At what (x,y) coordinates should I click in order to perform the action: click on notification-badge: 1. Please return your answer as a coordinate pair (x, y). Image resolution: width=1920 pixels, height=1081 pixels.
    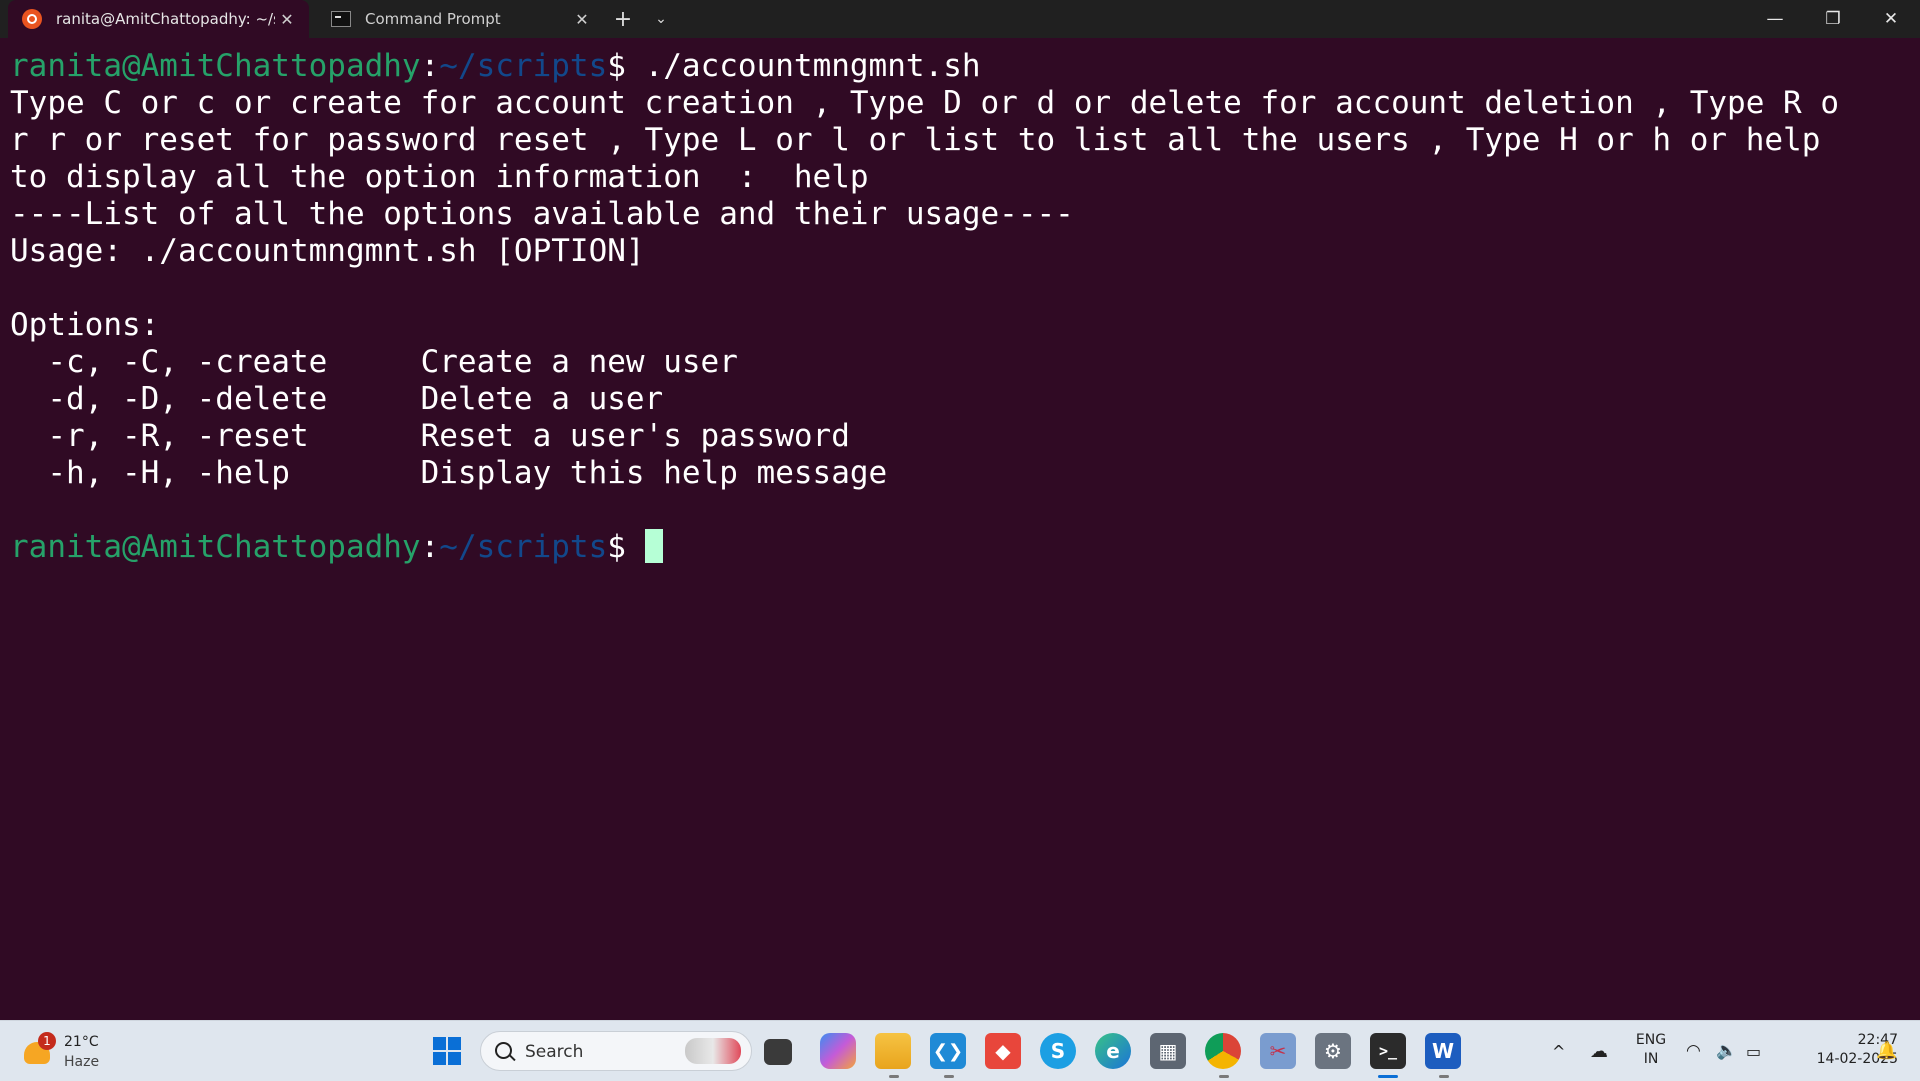
    Looking at the image, I should click on (47, 1041).